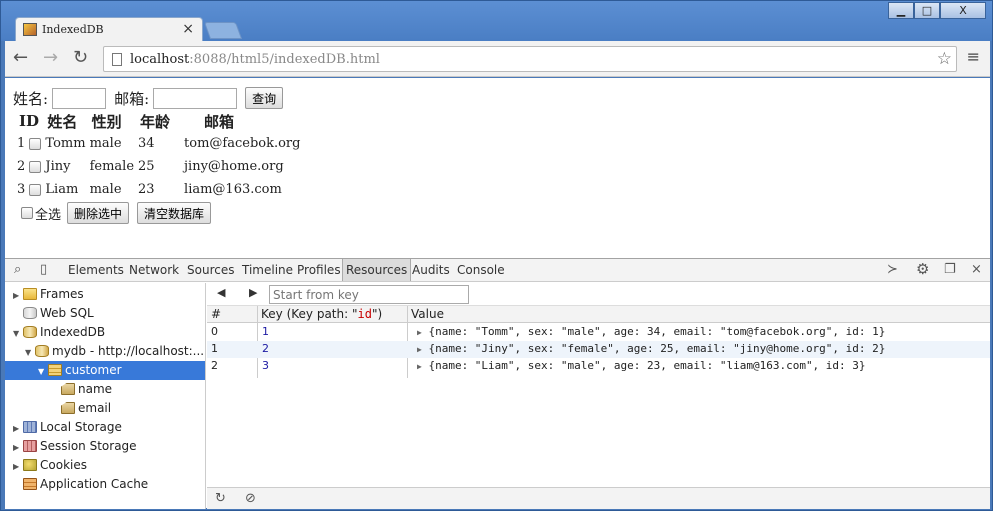 This screenshot has height=511, width=993. I want to click on email-label: 邮箱:, so click(132, 98).